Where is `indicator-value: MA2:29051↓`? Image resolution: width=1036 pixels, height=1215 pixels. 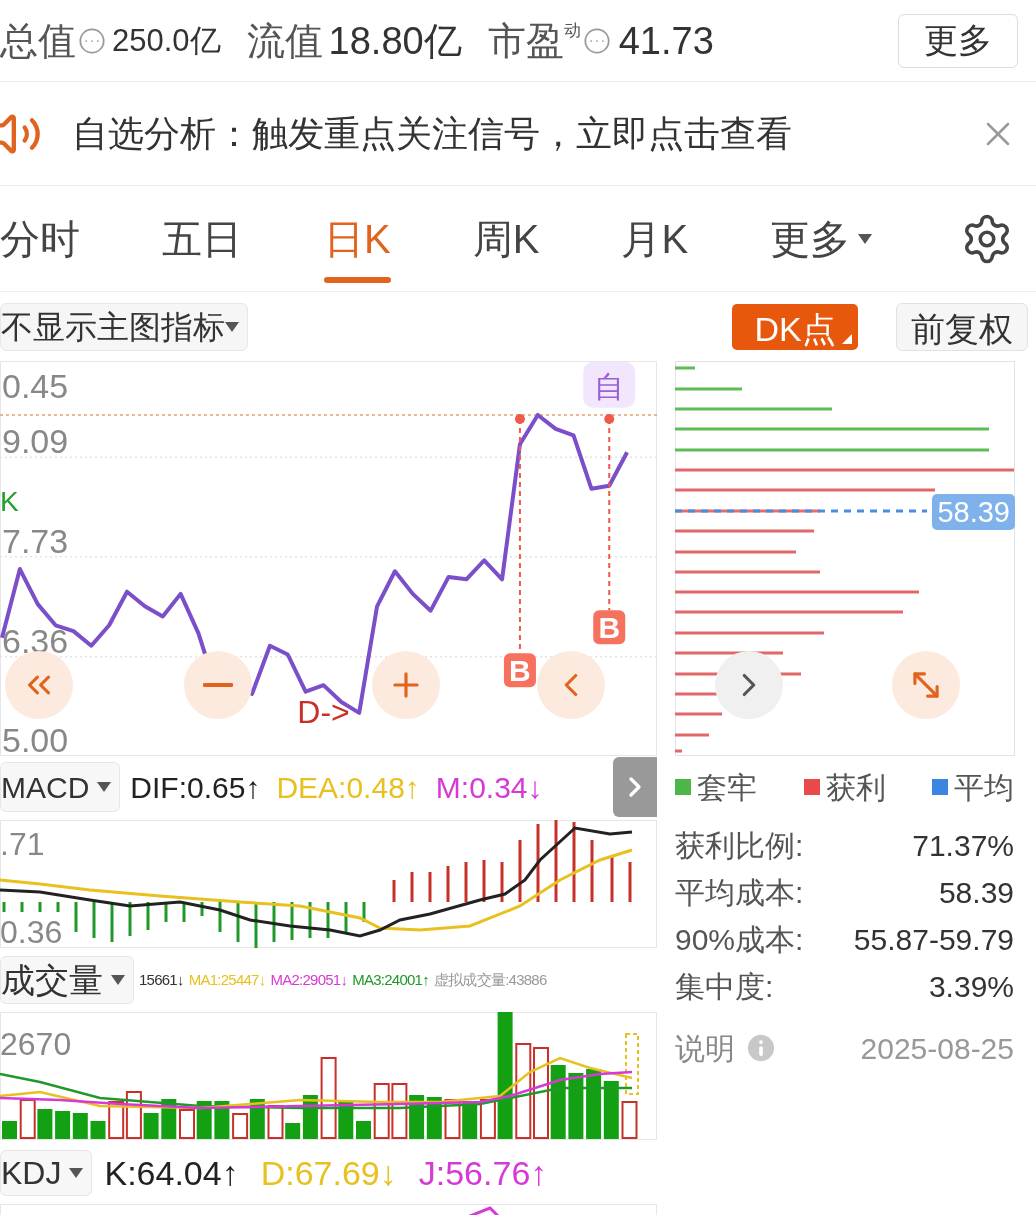 indicator-value: MA2:29051↓ is located at coordinates (309, 979).